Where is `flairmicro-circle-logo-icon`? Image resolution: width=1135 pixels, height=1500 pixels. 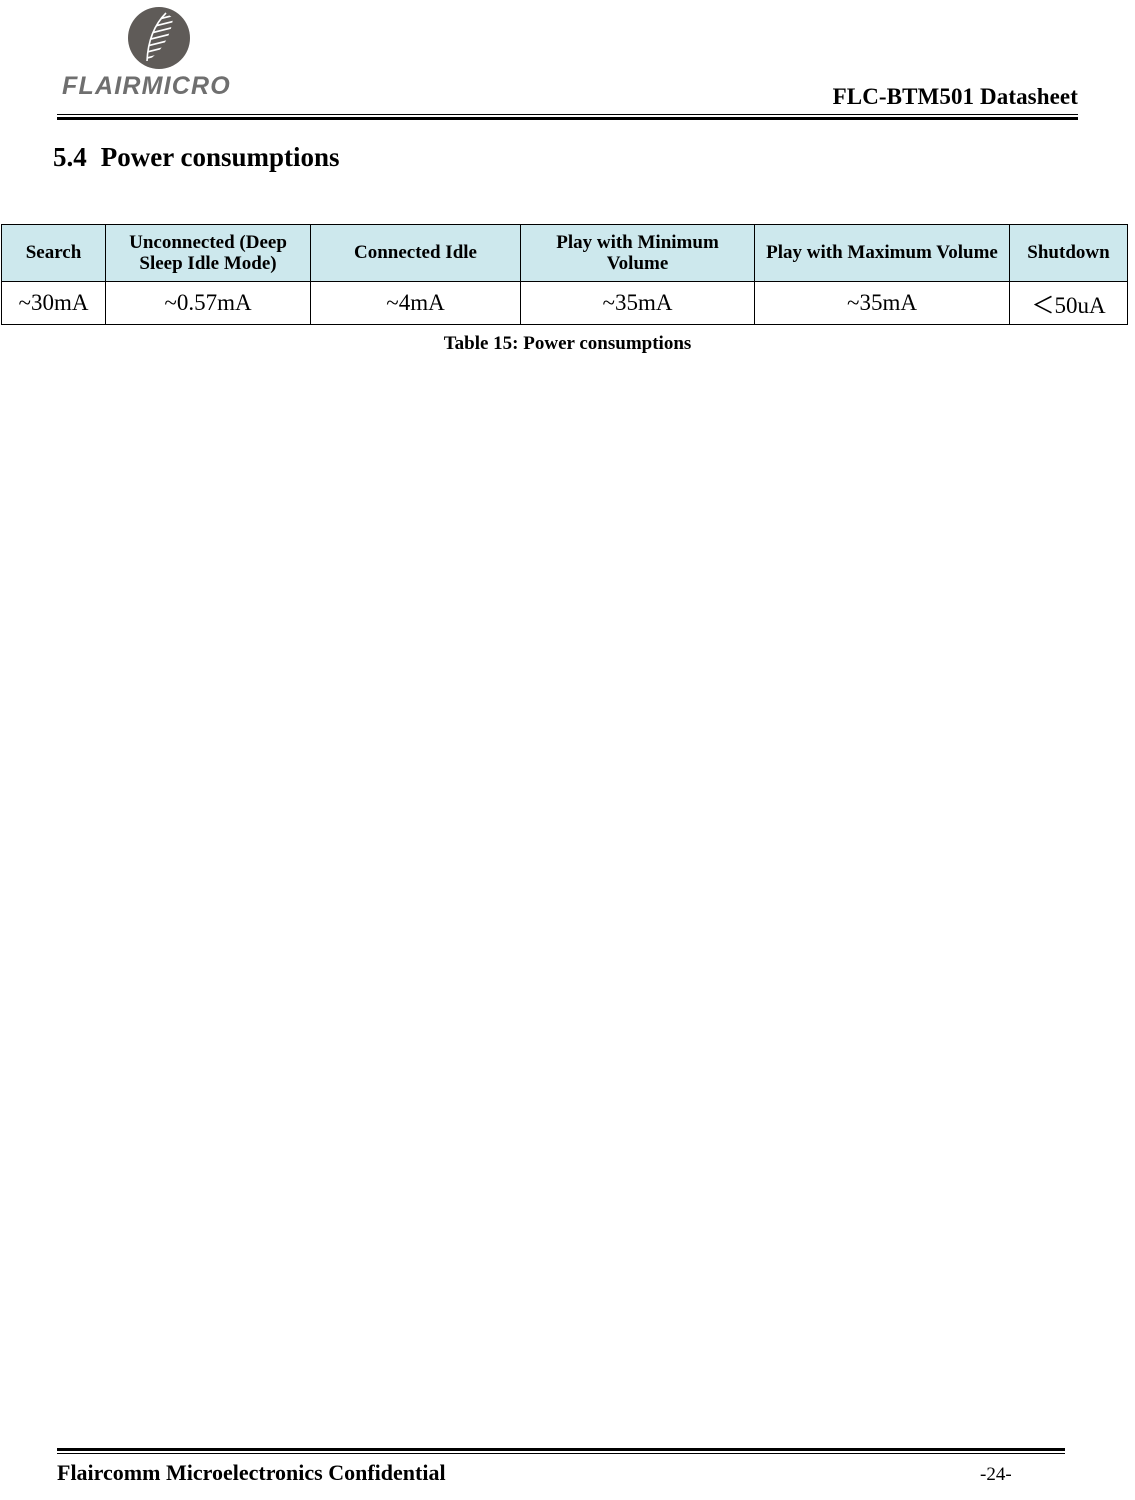
flairmicro-circle-logo-icon is located at coordinates (159, 38).